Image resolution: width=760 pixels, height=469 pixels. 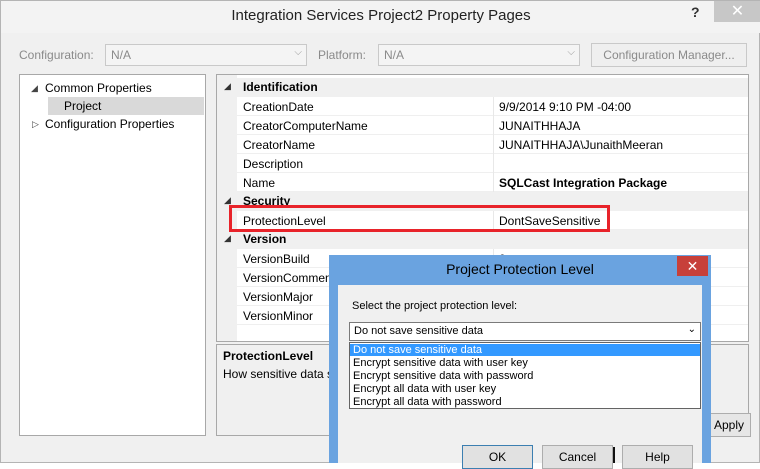 What do you see at coordinates (525, 331) in the screenshot?
I see `protection-level-select: Do not save sensitive data ⌄` at bounding box center [525, 331].